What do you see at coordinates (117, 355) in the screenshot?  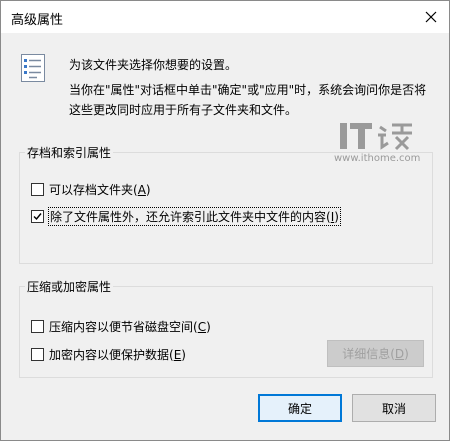 I see `encrypt-label: 加密内容以便保护数据(E)` at bounding box center [117, 355].